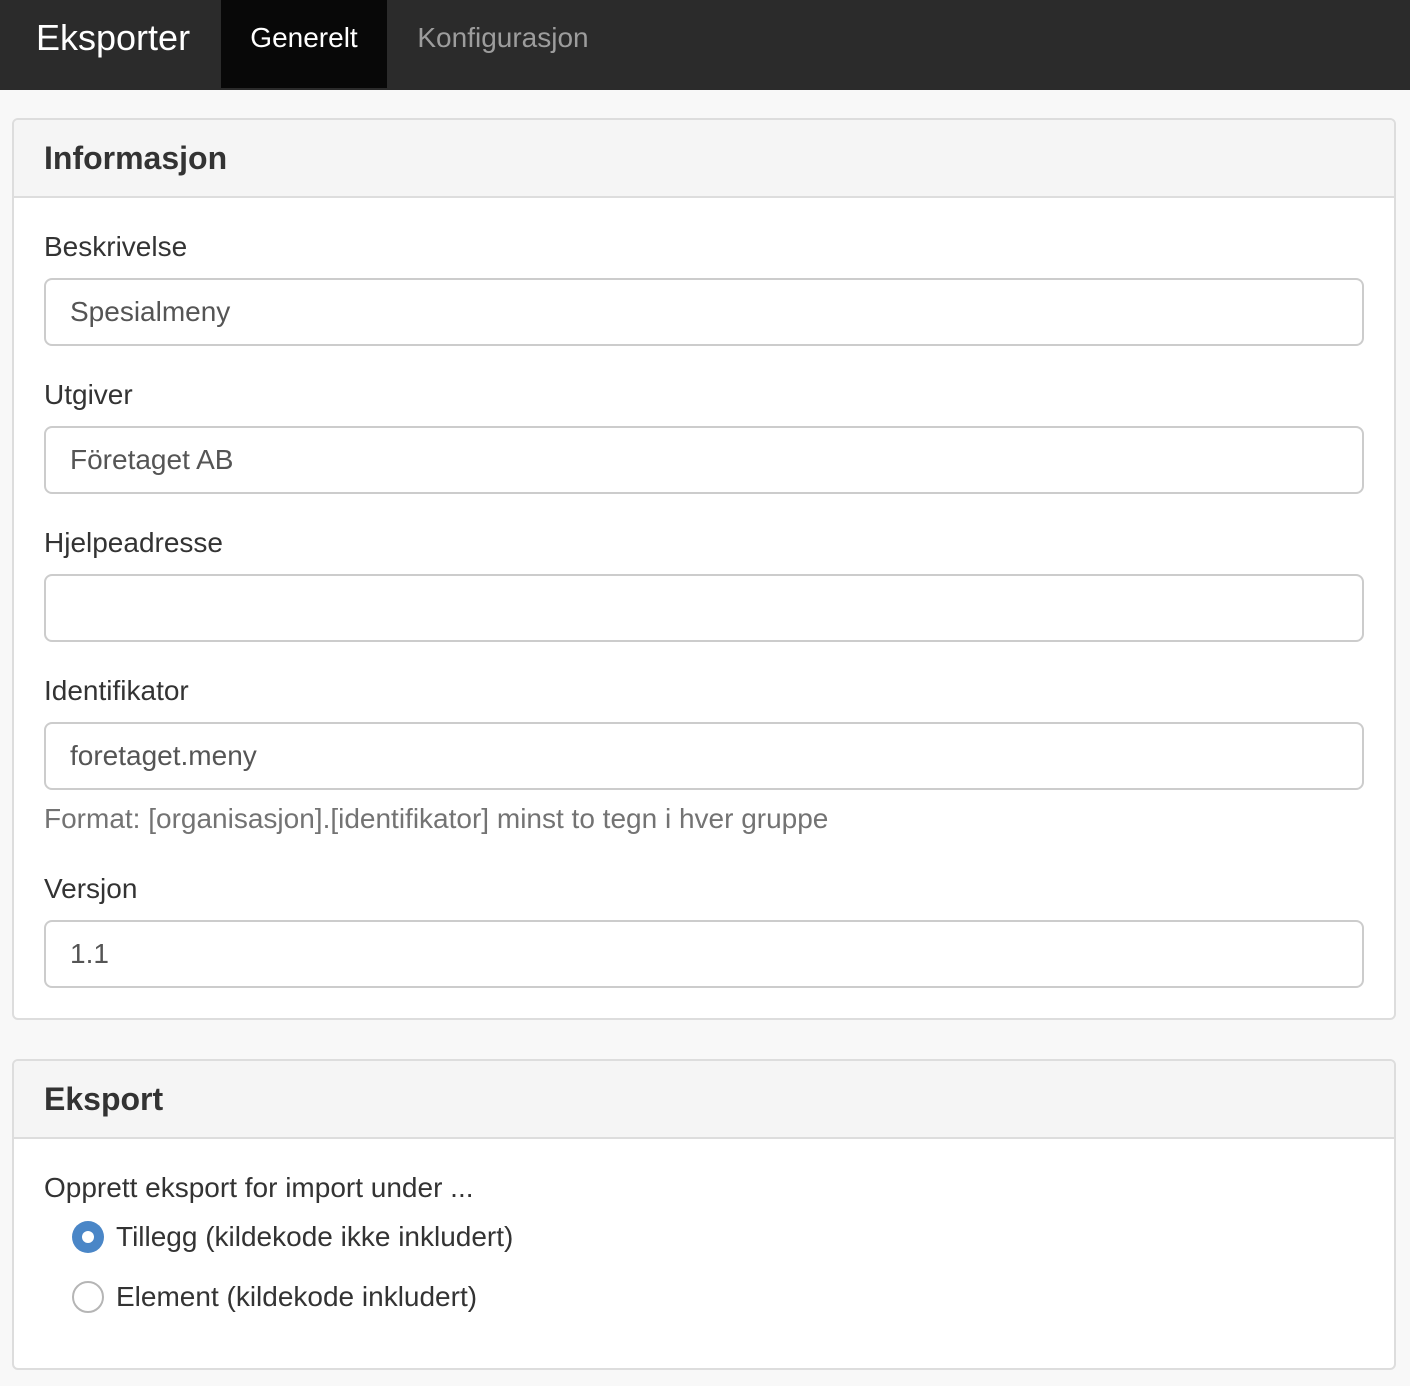 Image resolution: width=1410 pixels, height=1386 pixels. What do you see at coordinates (314, 1237) in the screenshot?
I see `radio-label-tillegg: Tillegg (kildekode ikke inkludert)` at bounding box center [314, 1237].